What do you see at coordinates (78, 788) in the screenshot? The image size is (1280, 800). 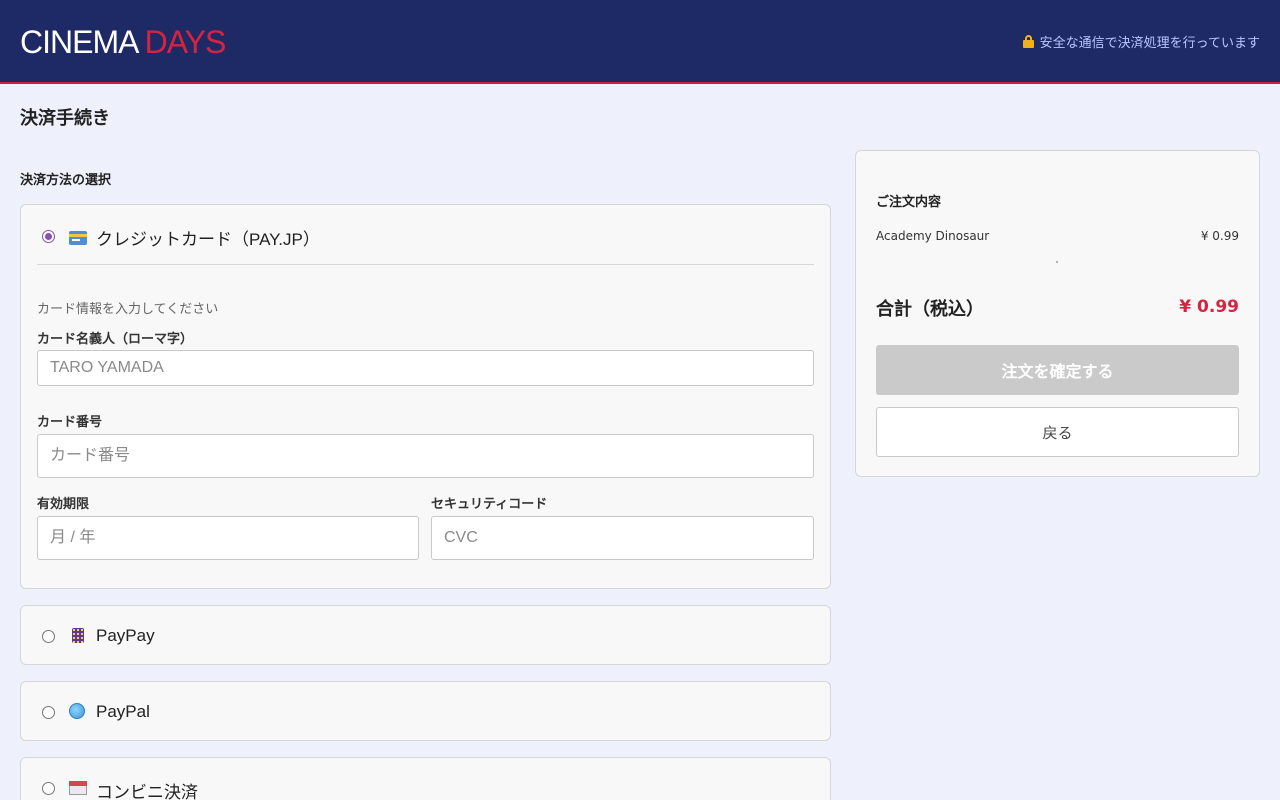 I see `convenience-store-icon` at bounding box center [78, 788].